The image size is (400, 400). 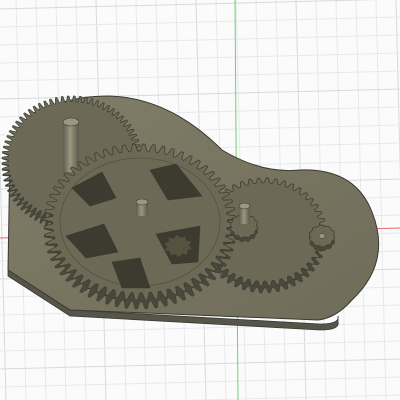 What do you see at coordinates (322, 236) in the screenshot?
I see `gear-pinion-tiny-hub` at bounding box center [322, 236].